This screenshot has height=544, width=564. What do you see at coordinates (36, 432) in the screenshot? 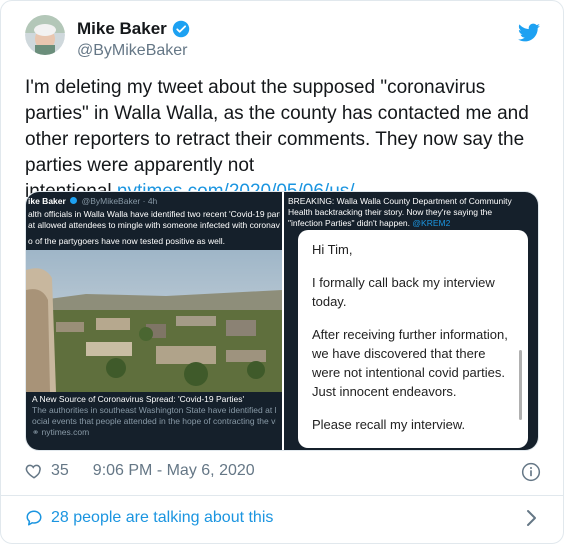
I see `link-icon: ⚭` at bounding box center [36, 432].